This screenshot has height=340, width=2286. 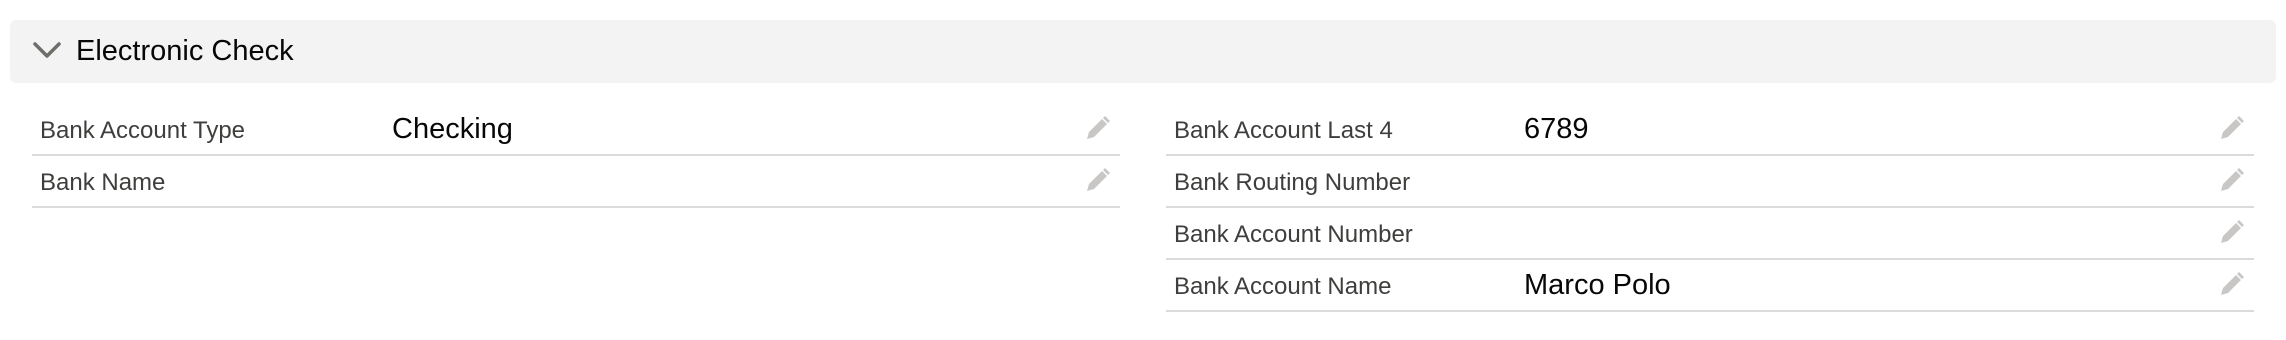 What do you see at coordinates (1283, 130) in the screenshot?
I see `field-label: Bank Account Last 4` at bounding box center [1283, 130].